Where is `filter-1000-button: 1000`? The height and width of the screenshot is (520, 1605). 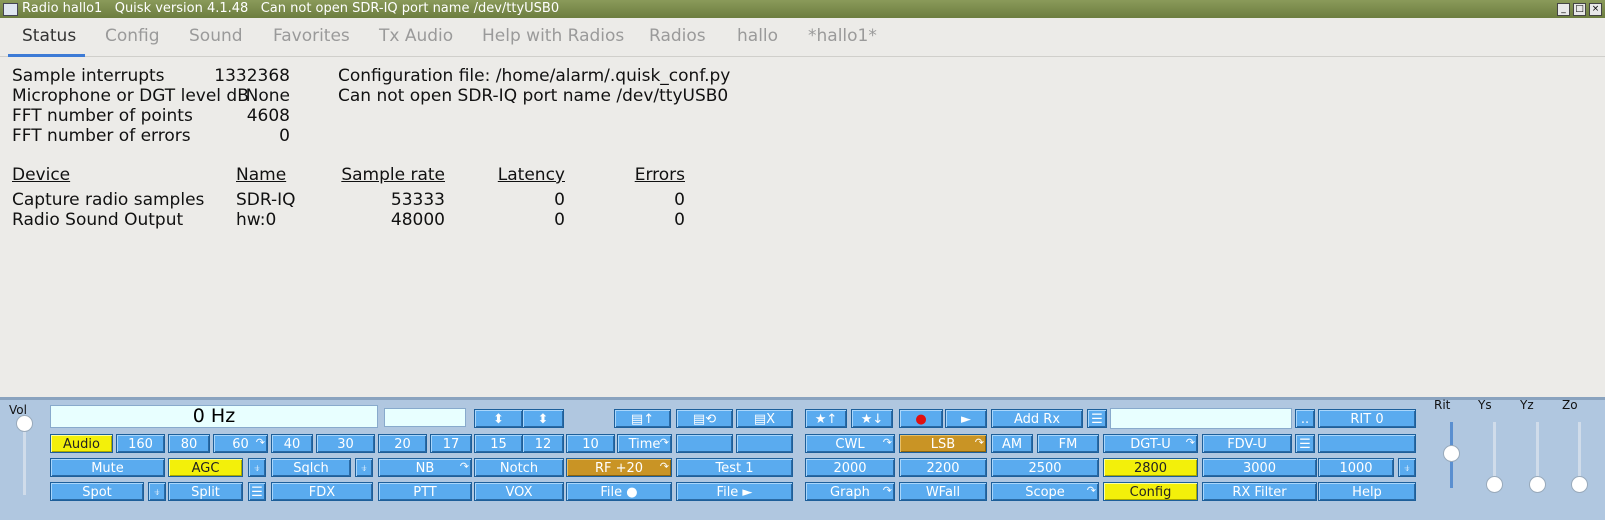
filter-1000-button: 1000 is located at coordinates (1356, 467).